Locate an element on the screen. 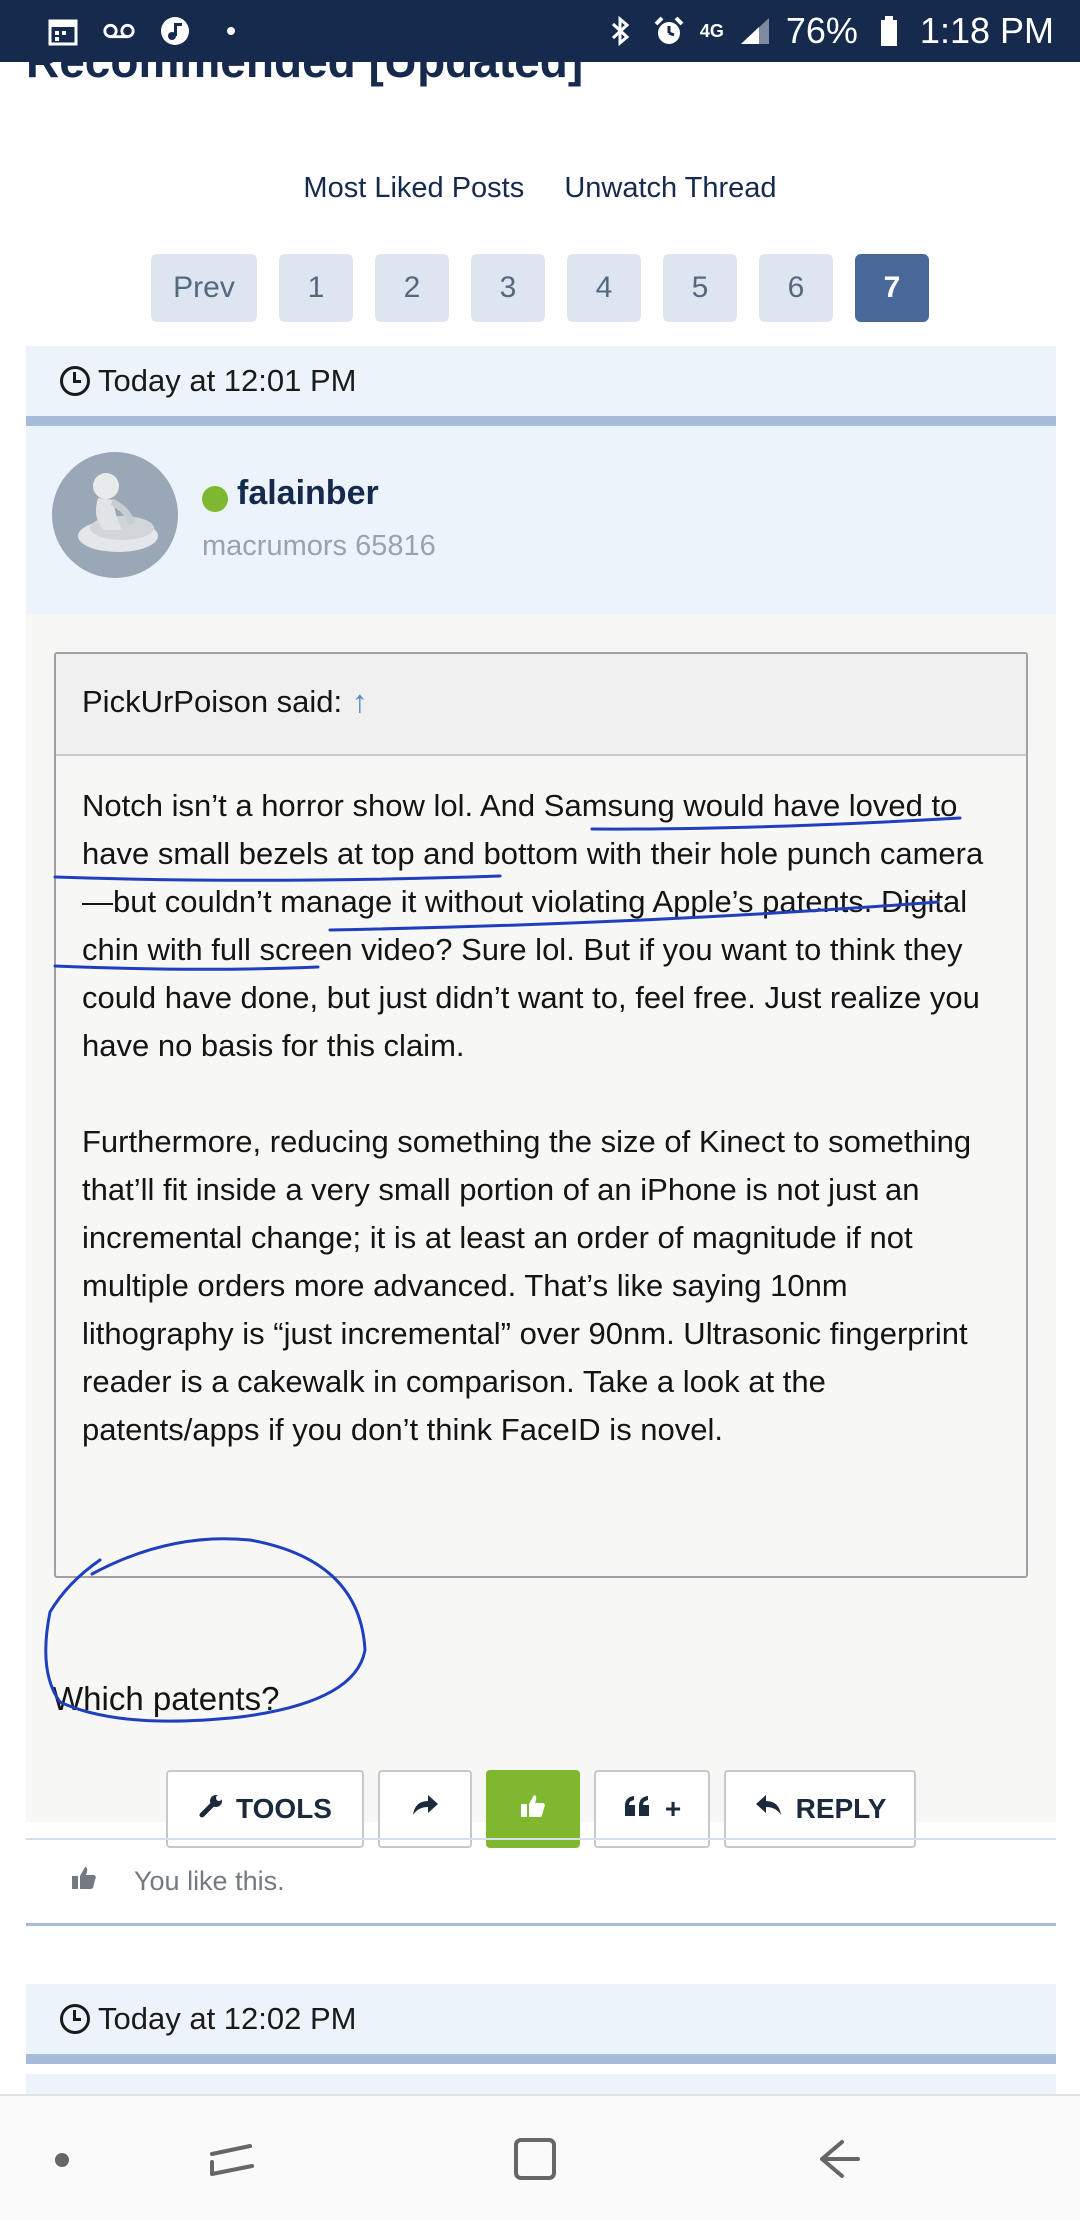 The width and height of the screenshot is (1080, 2220). page-button-7-current: 7 is located at coordinates (892, 288).